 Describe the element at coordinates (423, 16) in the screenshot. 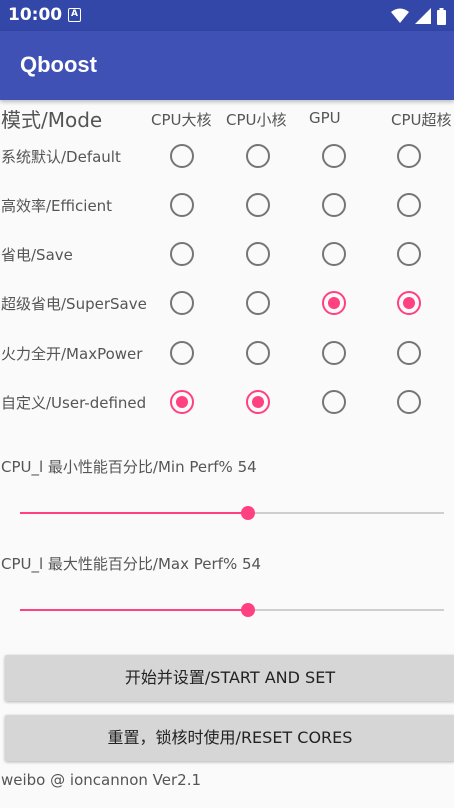

I see `signal-icon` at that location.